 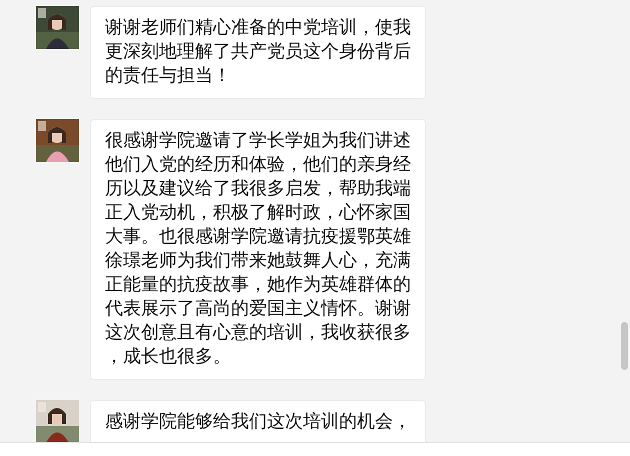 What do you see at coordinates (258, 52) in the screenshot?
I see `message-bubble: 谢谢老师们精心准备的中党培训，使我更深刻地理解了共产党员这个身份背后的责任与担当！` at bounding box center [258, 52].